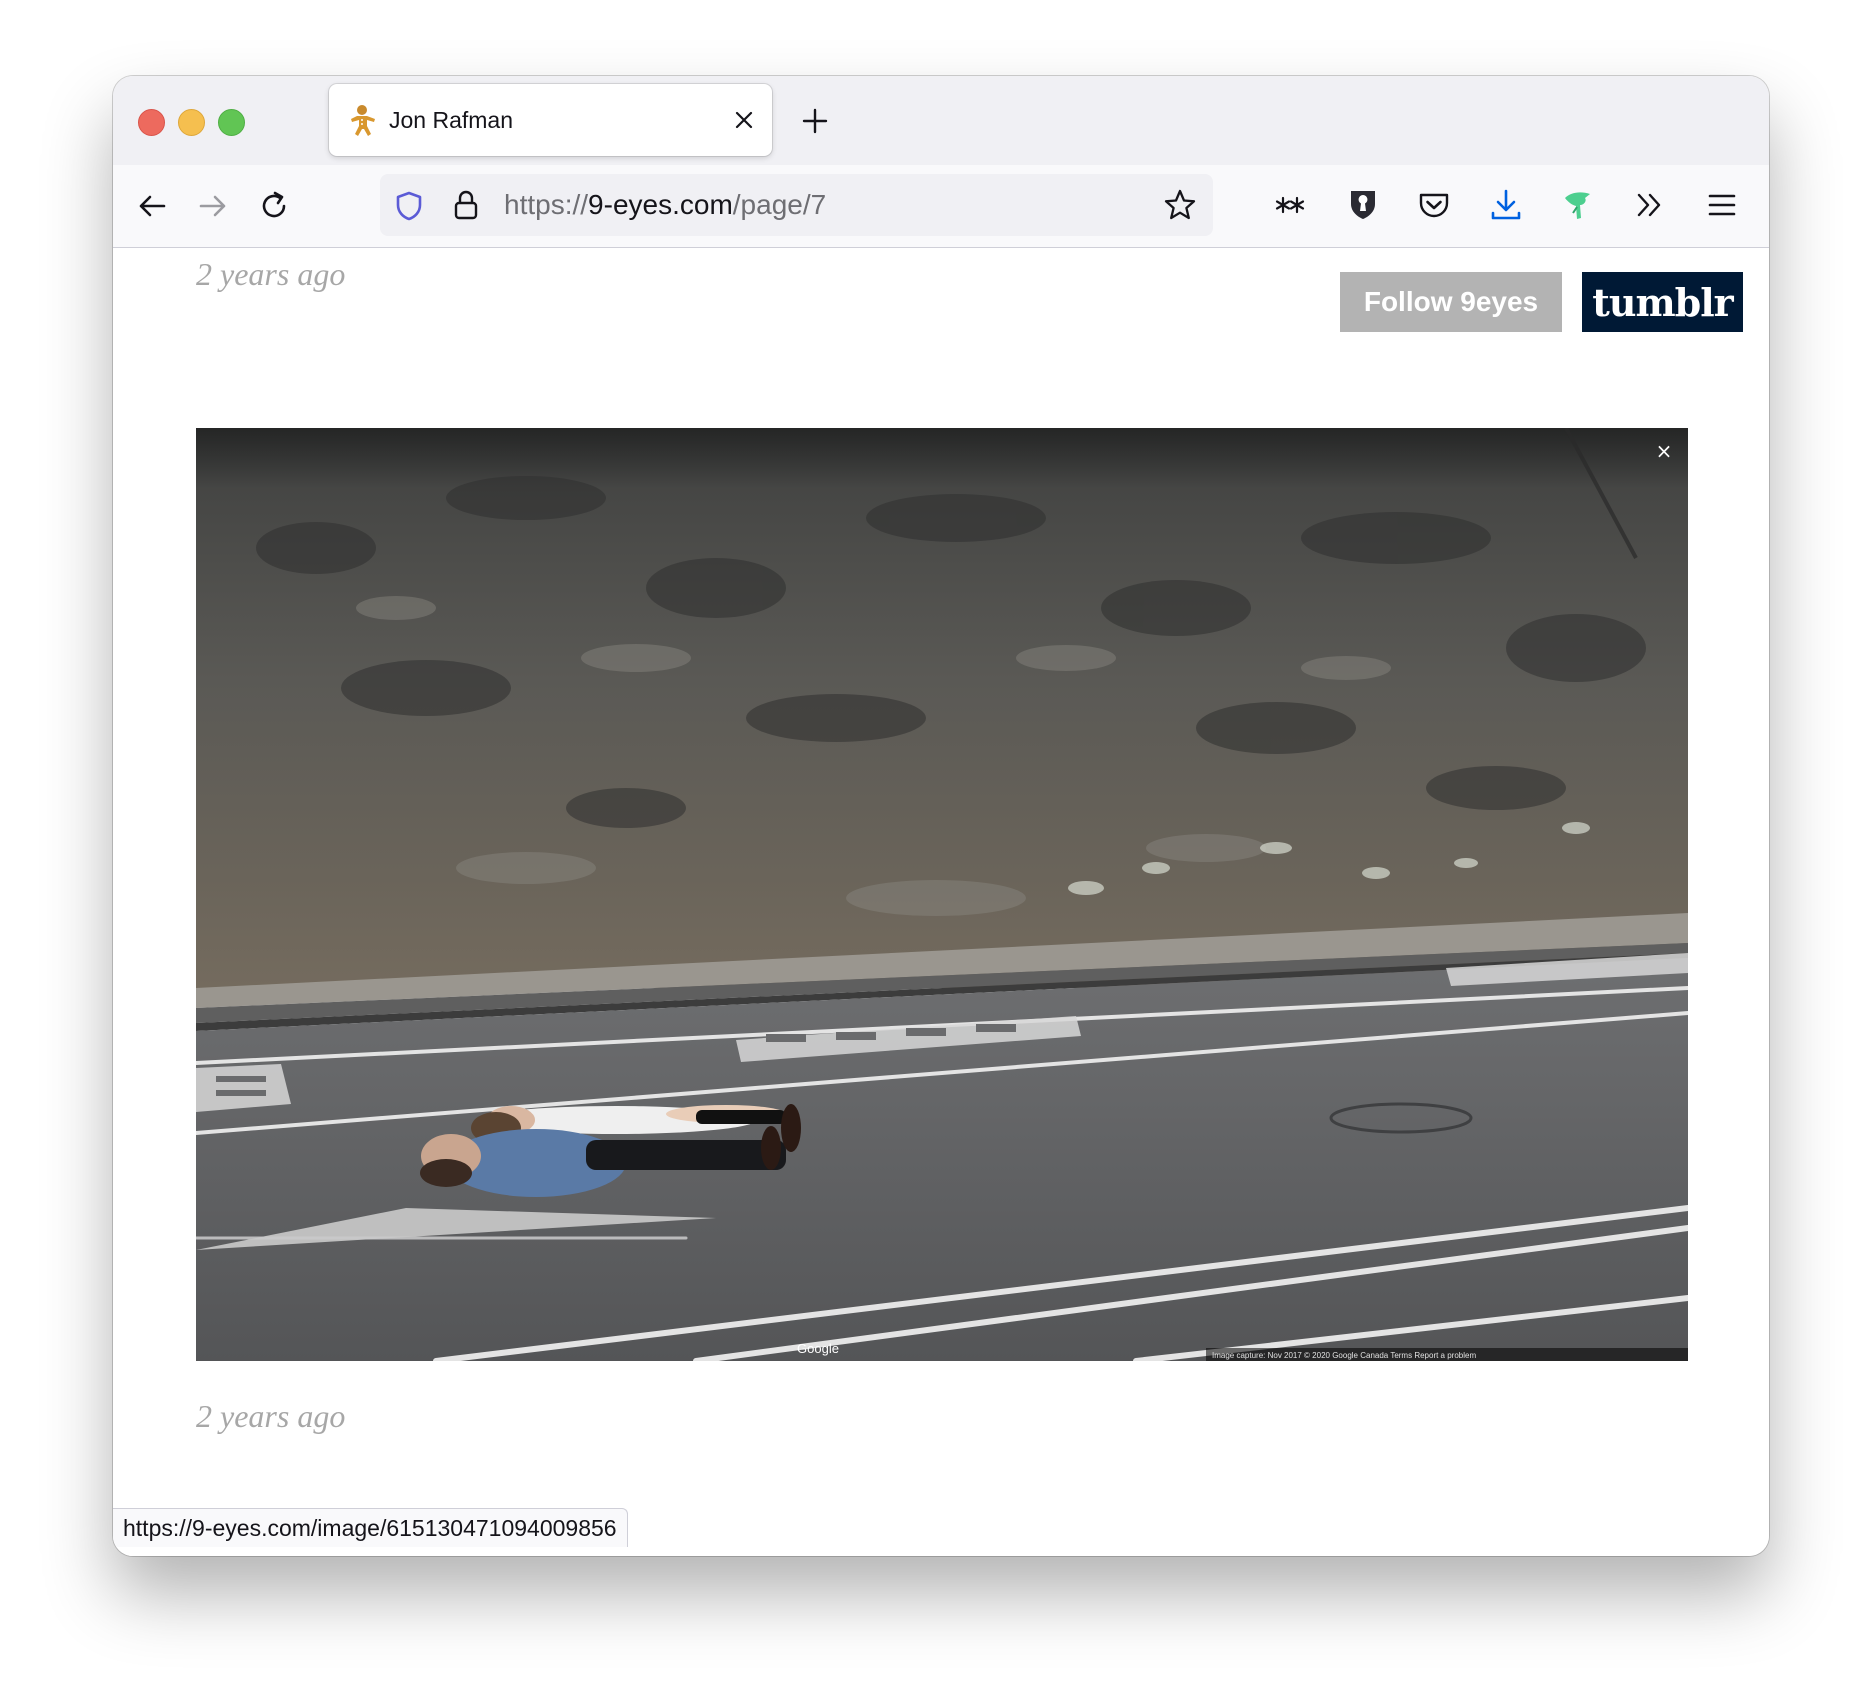 The image size is (1874, 1698). What do you see at coordinates (270, 274) in the screenshot?
I see `post-timestamp-top: 2 years ago` at bounding box center [270, 274].